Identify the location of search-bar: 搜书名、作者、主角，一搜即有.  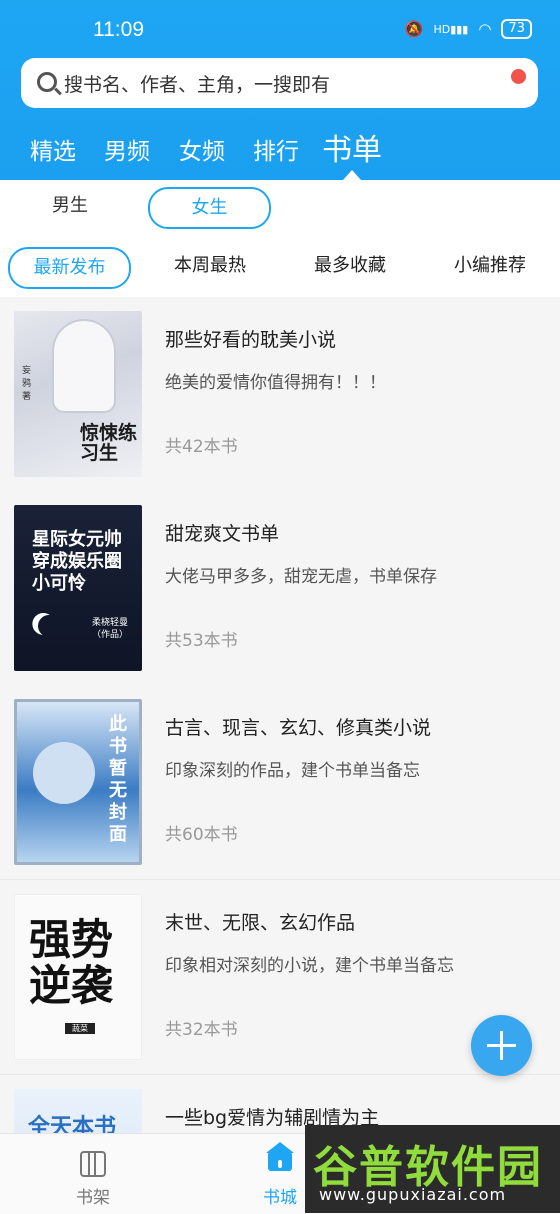
(279, 83).